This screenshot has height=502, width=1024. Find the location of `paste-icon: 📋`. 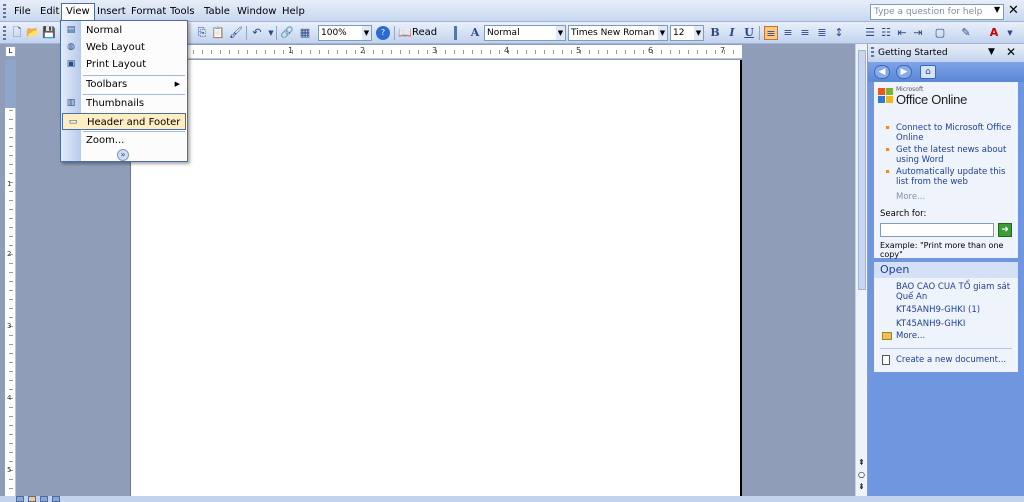

paste-icon: 📋 is located at coordinates (218, 33).